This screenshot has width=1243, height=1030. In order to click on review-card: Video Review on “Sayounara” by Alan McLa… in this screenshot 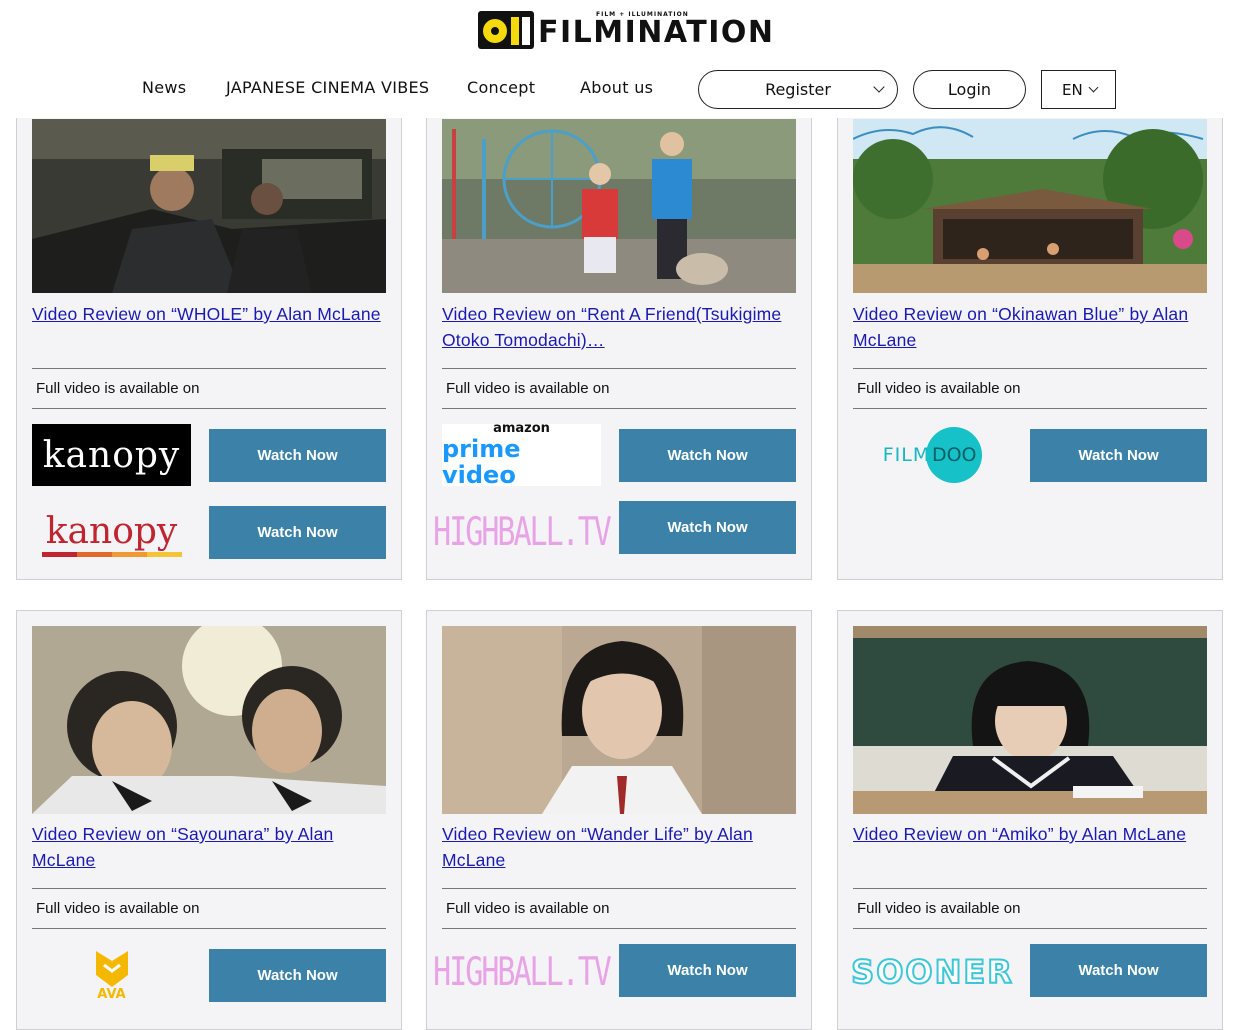, I will do `click(209, 820)`.